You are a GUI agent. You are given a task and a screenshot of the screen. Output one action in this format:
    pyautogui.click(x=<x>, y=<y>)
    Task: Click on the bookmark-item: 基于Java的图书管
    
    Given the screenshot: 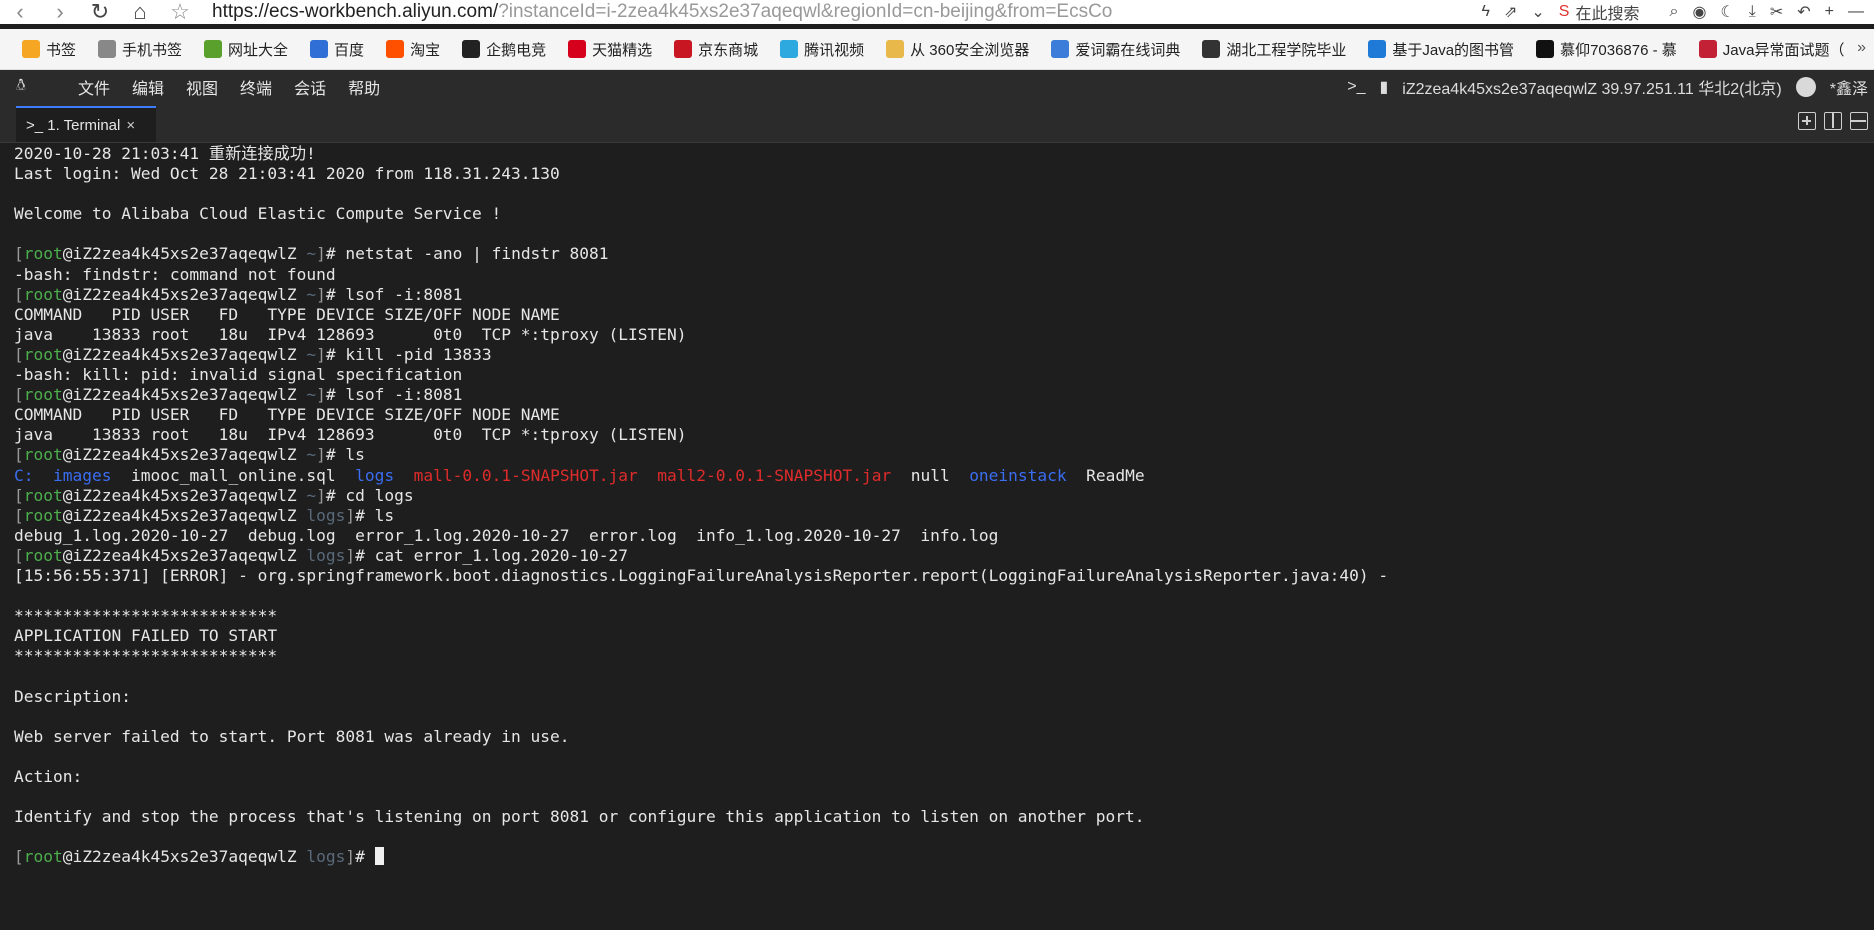 What is the action you would take?
    pyautogui.click(x=1441, y=49)
    